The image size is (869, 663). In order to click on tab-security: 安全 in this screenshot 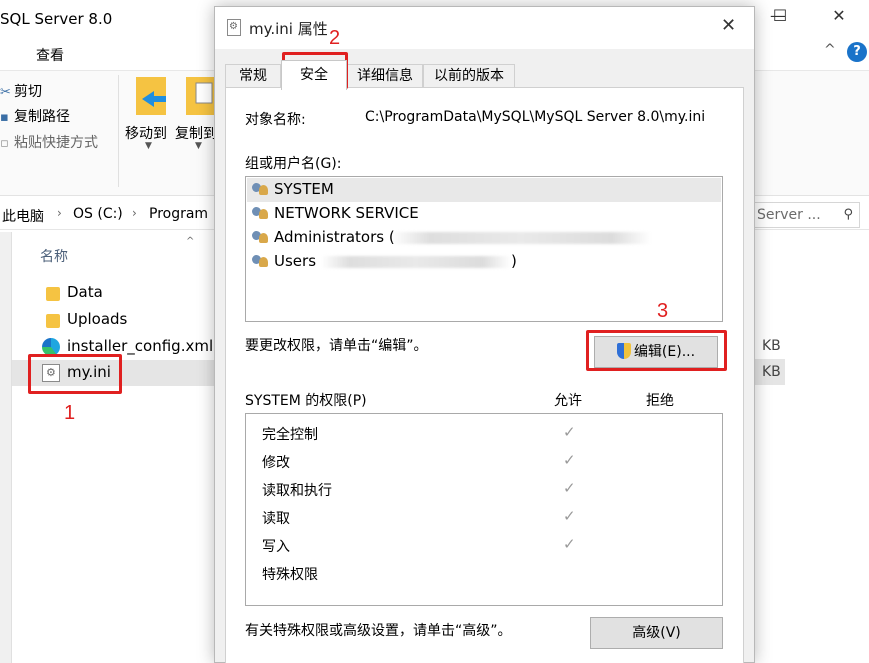, I will do `click(314, 75)`.